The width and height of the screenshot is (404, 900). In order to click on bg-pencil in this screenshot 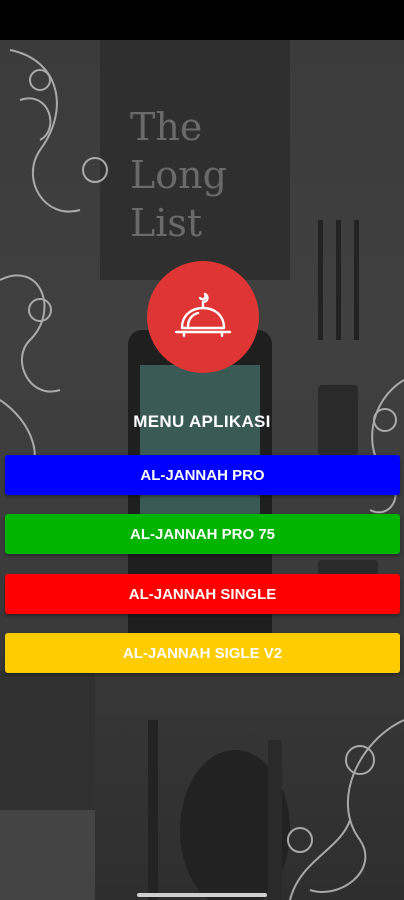, I will do `click(153, 810)`.